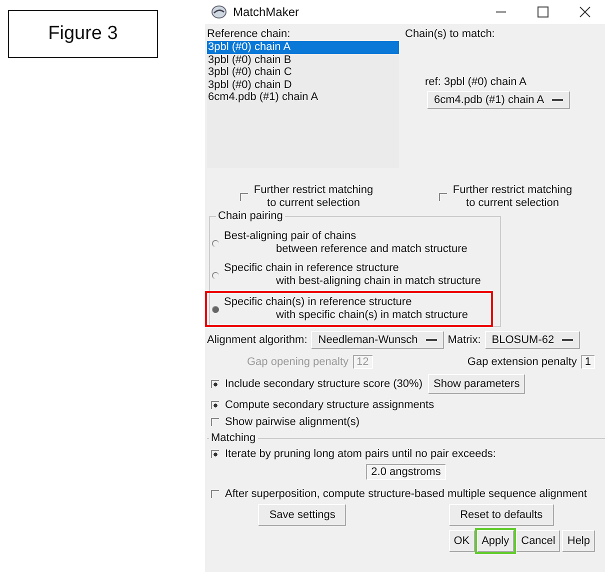 The width and height of the screenshot is (605, 572). Describe the element at coordinates (323, 384) in the screenshot. I see `checkbox-label: Include secondary structure score (30%)` at that location.